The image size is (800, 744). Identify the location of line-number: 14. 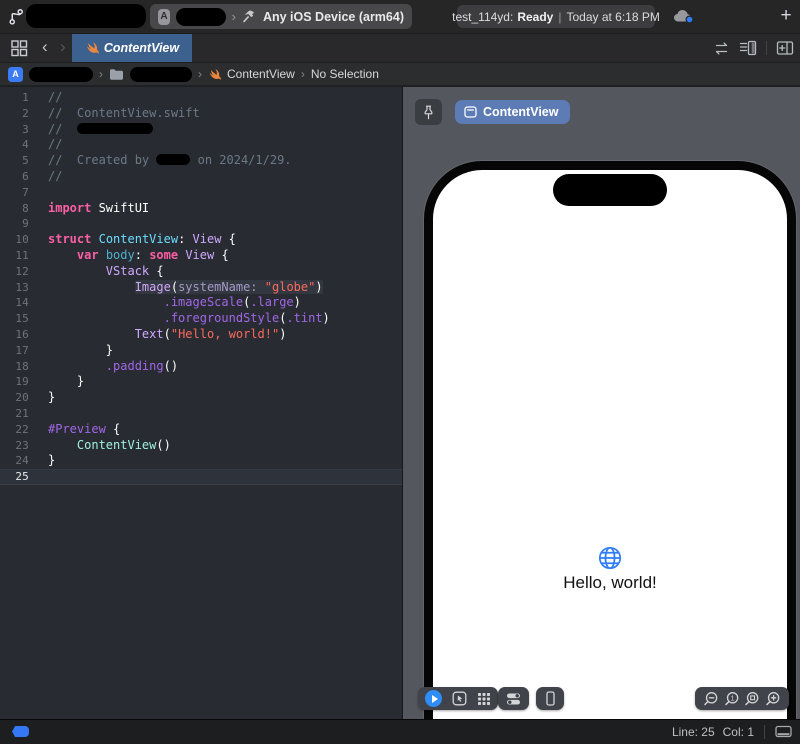
(19, 303).